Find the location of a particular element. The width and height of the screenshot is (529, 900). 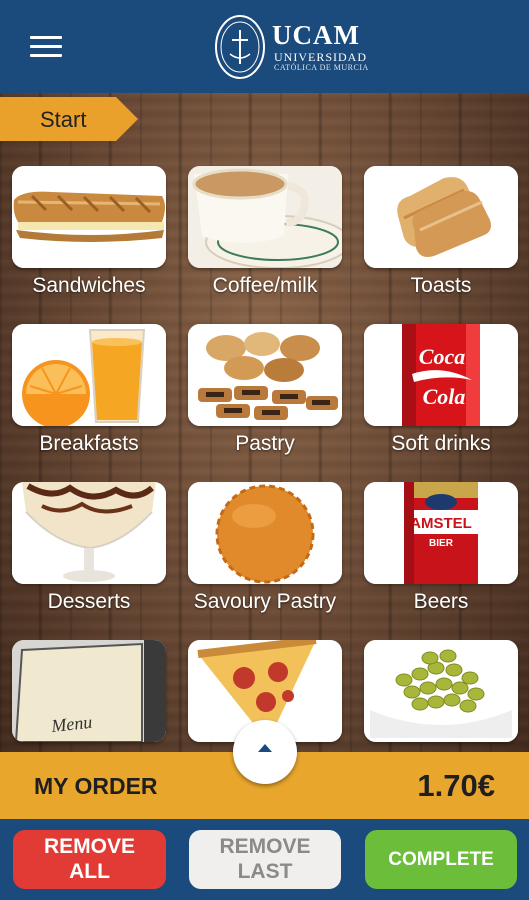

action-bar: REMOVE ALL REMOVE LAST COMPLETE is located at coordinates (264, 859).